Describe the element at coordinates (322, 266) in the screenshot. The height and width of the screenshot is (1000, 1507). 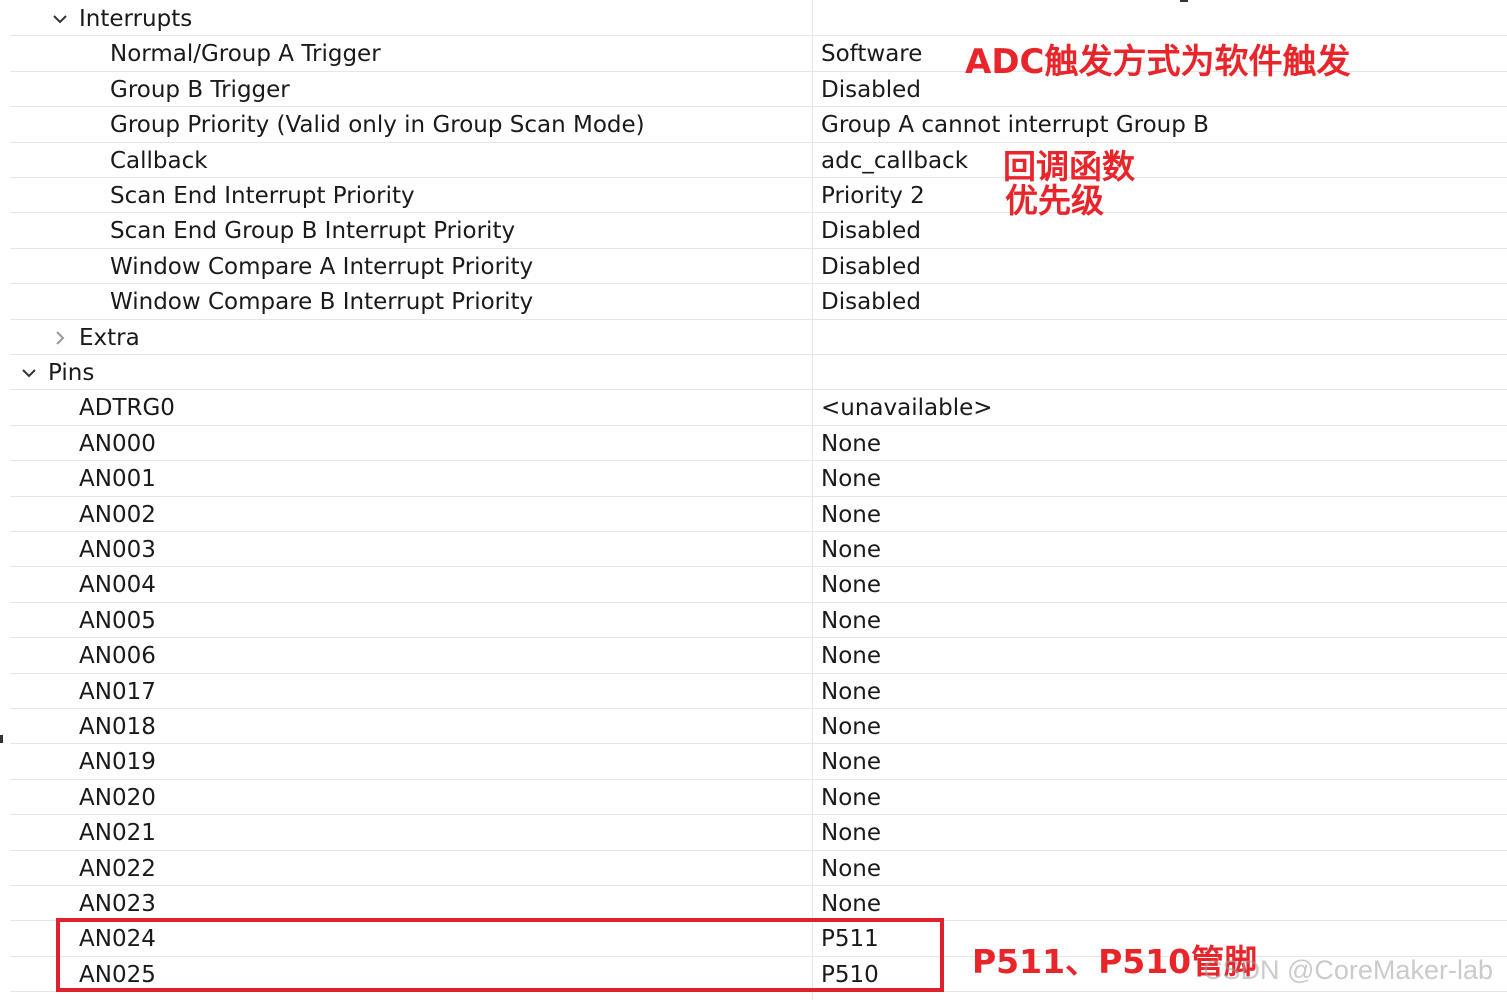
I see `property-name: Window Compare A Interrupt Priority` at that location.